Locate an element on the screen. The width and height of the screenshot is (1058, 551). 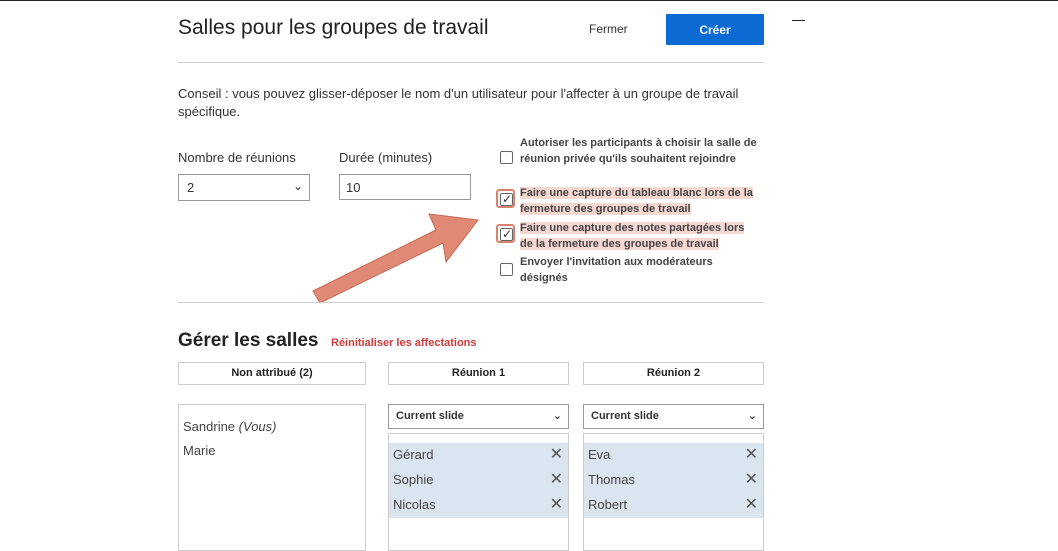
meeting2-list: Eva ✕ Thomas ✕ Robert ✕ is located at coordinates (673, 492).